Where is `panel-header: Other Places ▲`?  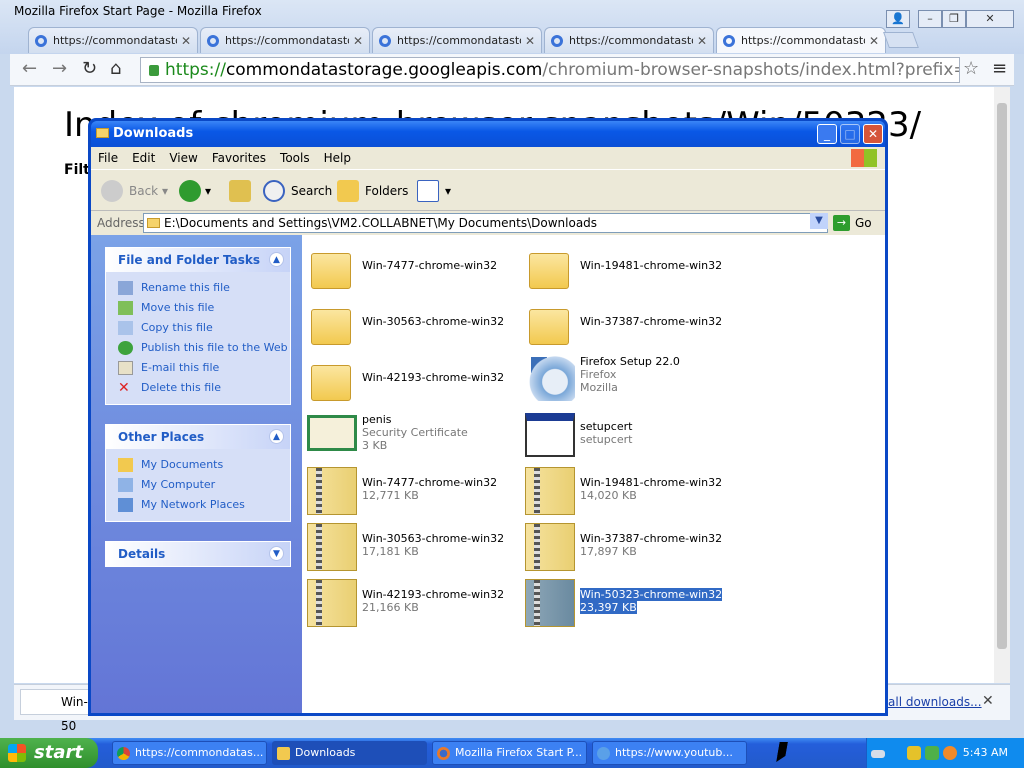 panel-header: Other Places ▲ is located at coordinates (198, 437).